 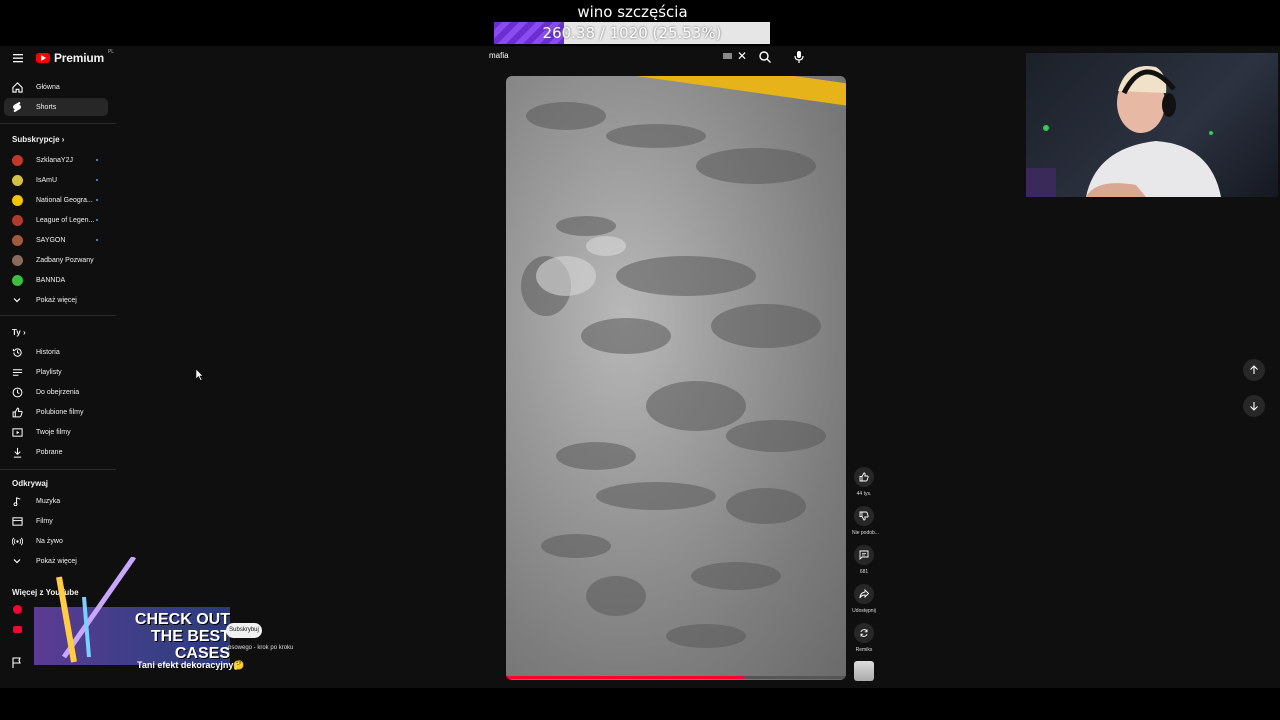 I want to click on sidebar-item-label: Twoje filmy, so click(x=53, y=432).